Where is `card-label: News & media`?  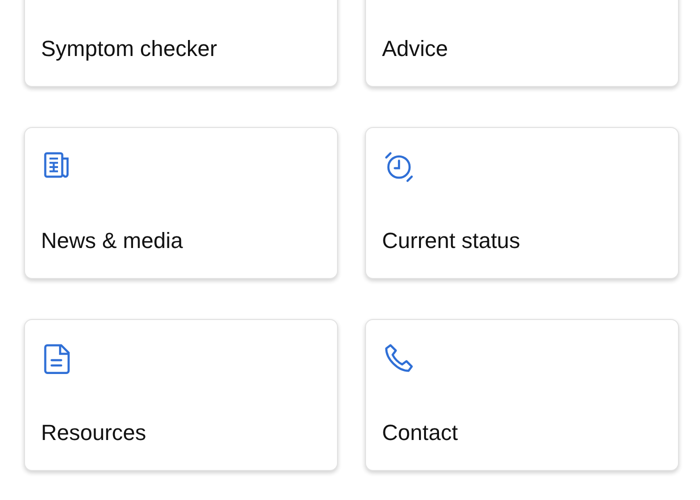
card-label: News & media is located at coordinates (112, 241).